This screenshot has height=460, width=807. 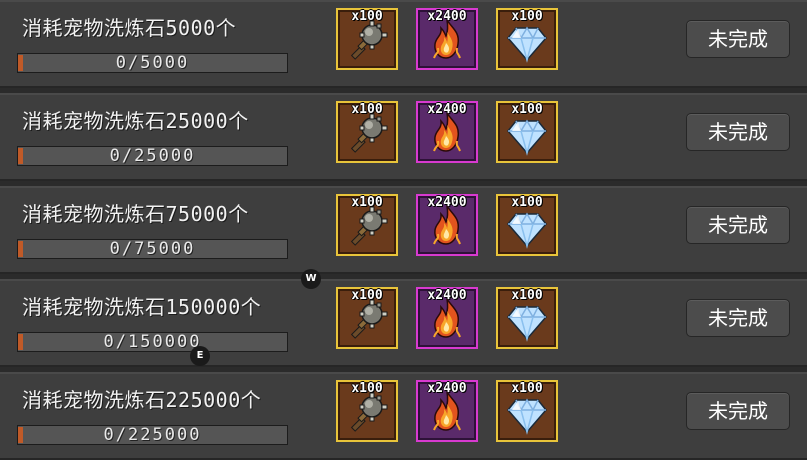 I want to click on progress-text: 0/25000, so click(x=152, y=156).